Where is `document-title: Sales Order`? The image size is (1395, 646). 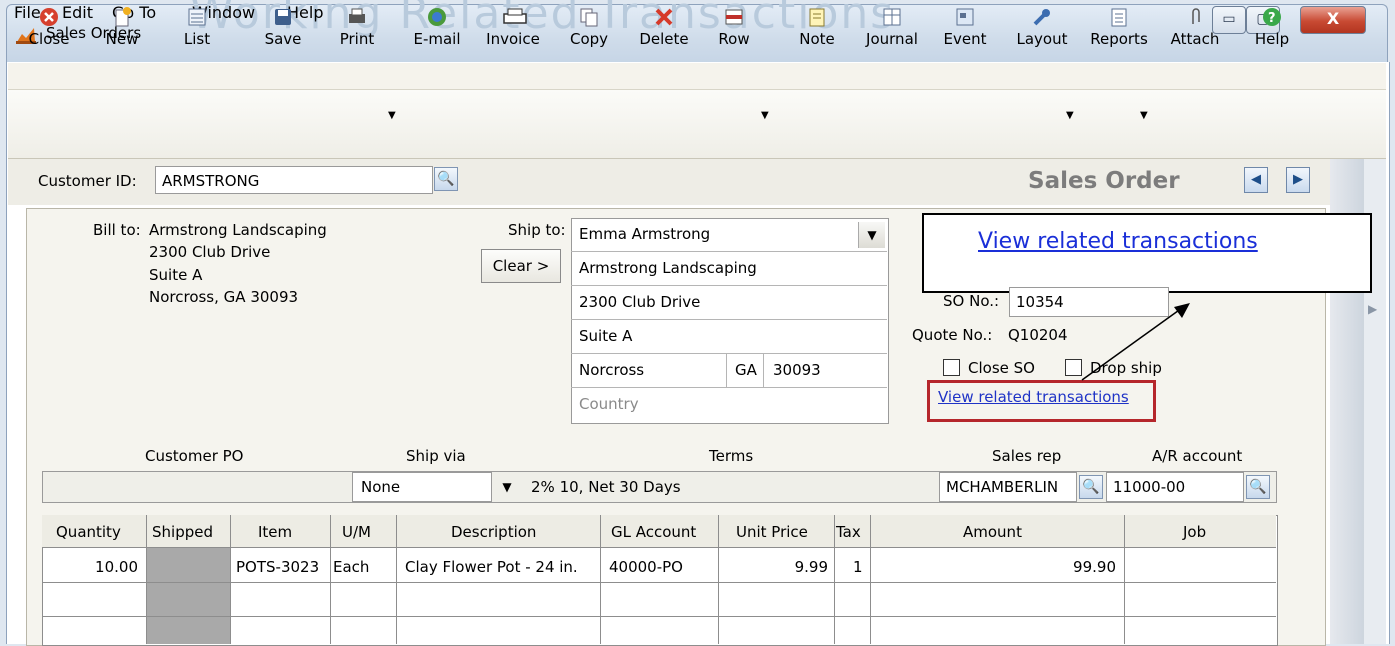 document-title: Sales Order is located at coordinates (1104, 181).